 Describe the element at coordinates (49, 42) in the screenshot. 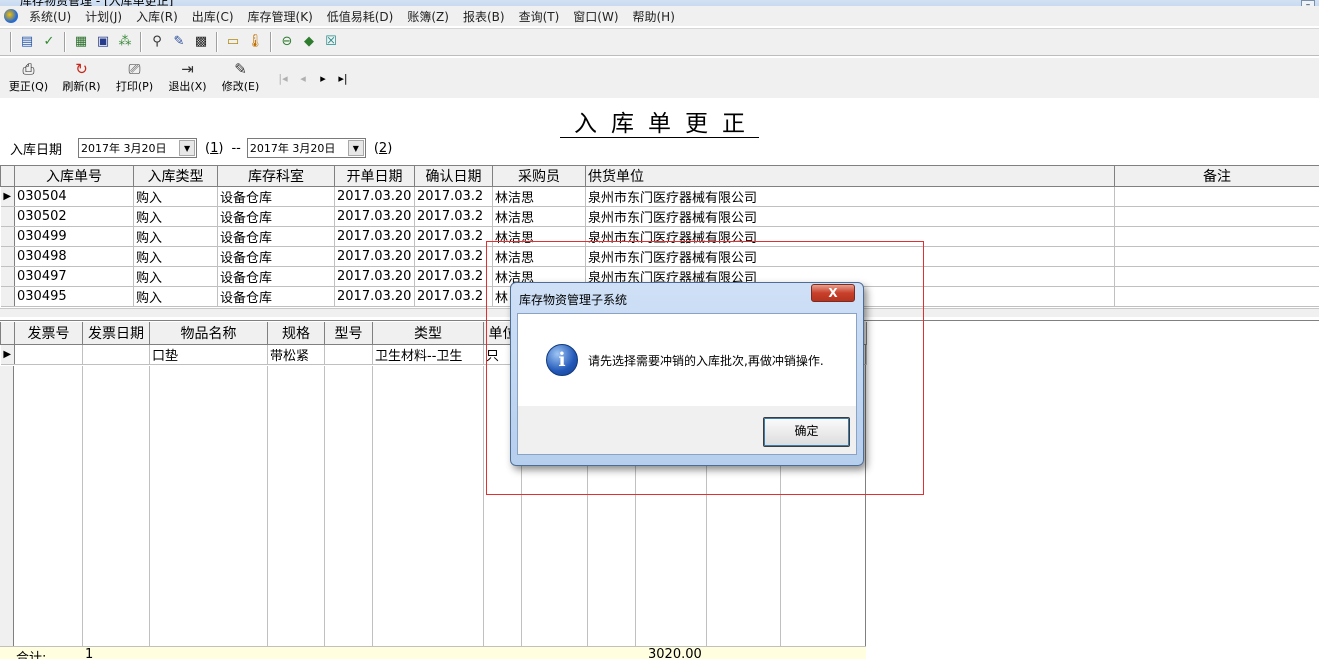

I see `check-doc-icon: ✓` at that location.